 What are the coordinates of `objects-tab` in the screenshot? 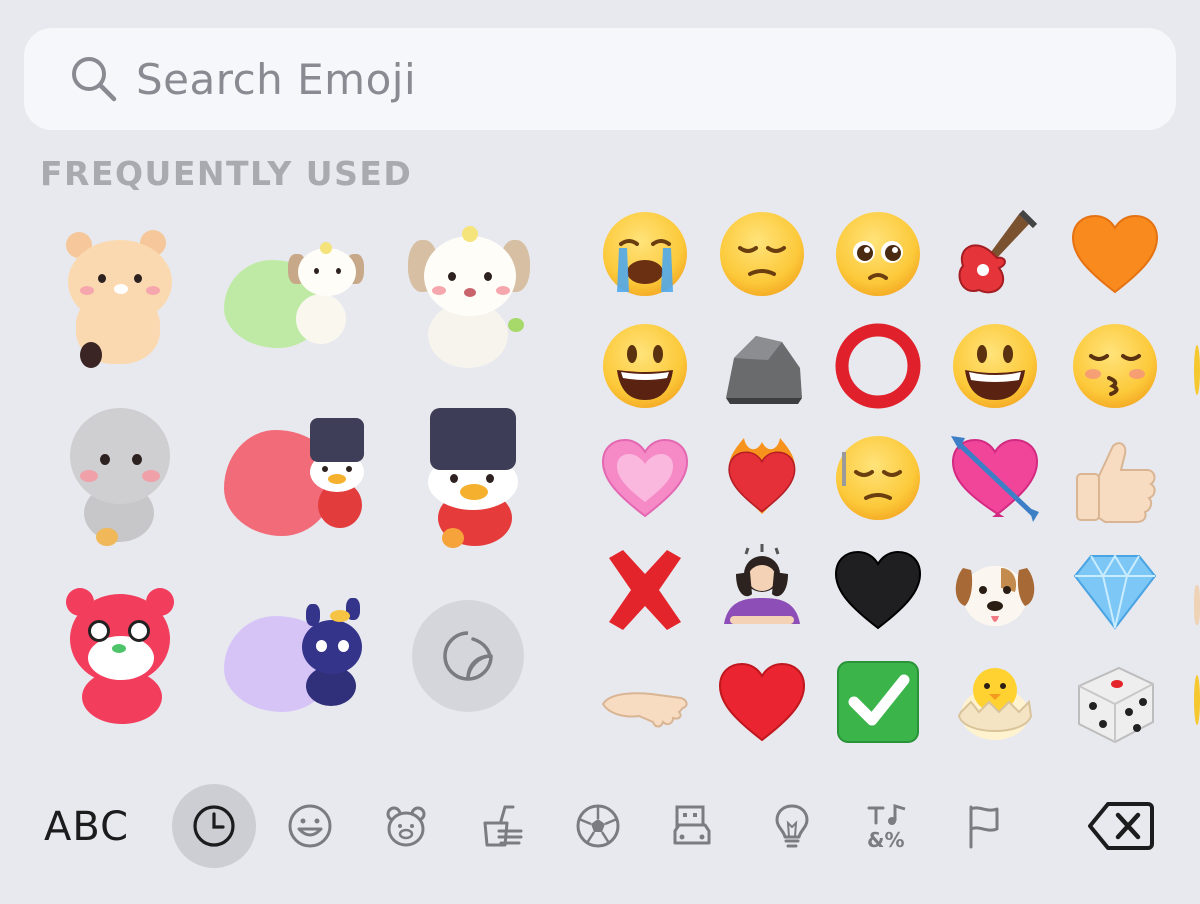 It's located at (792, 826).